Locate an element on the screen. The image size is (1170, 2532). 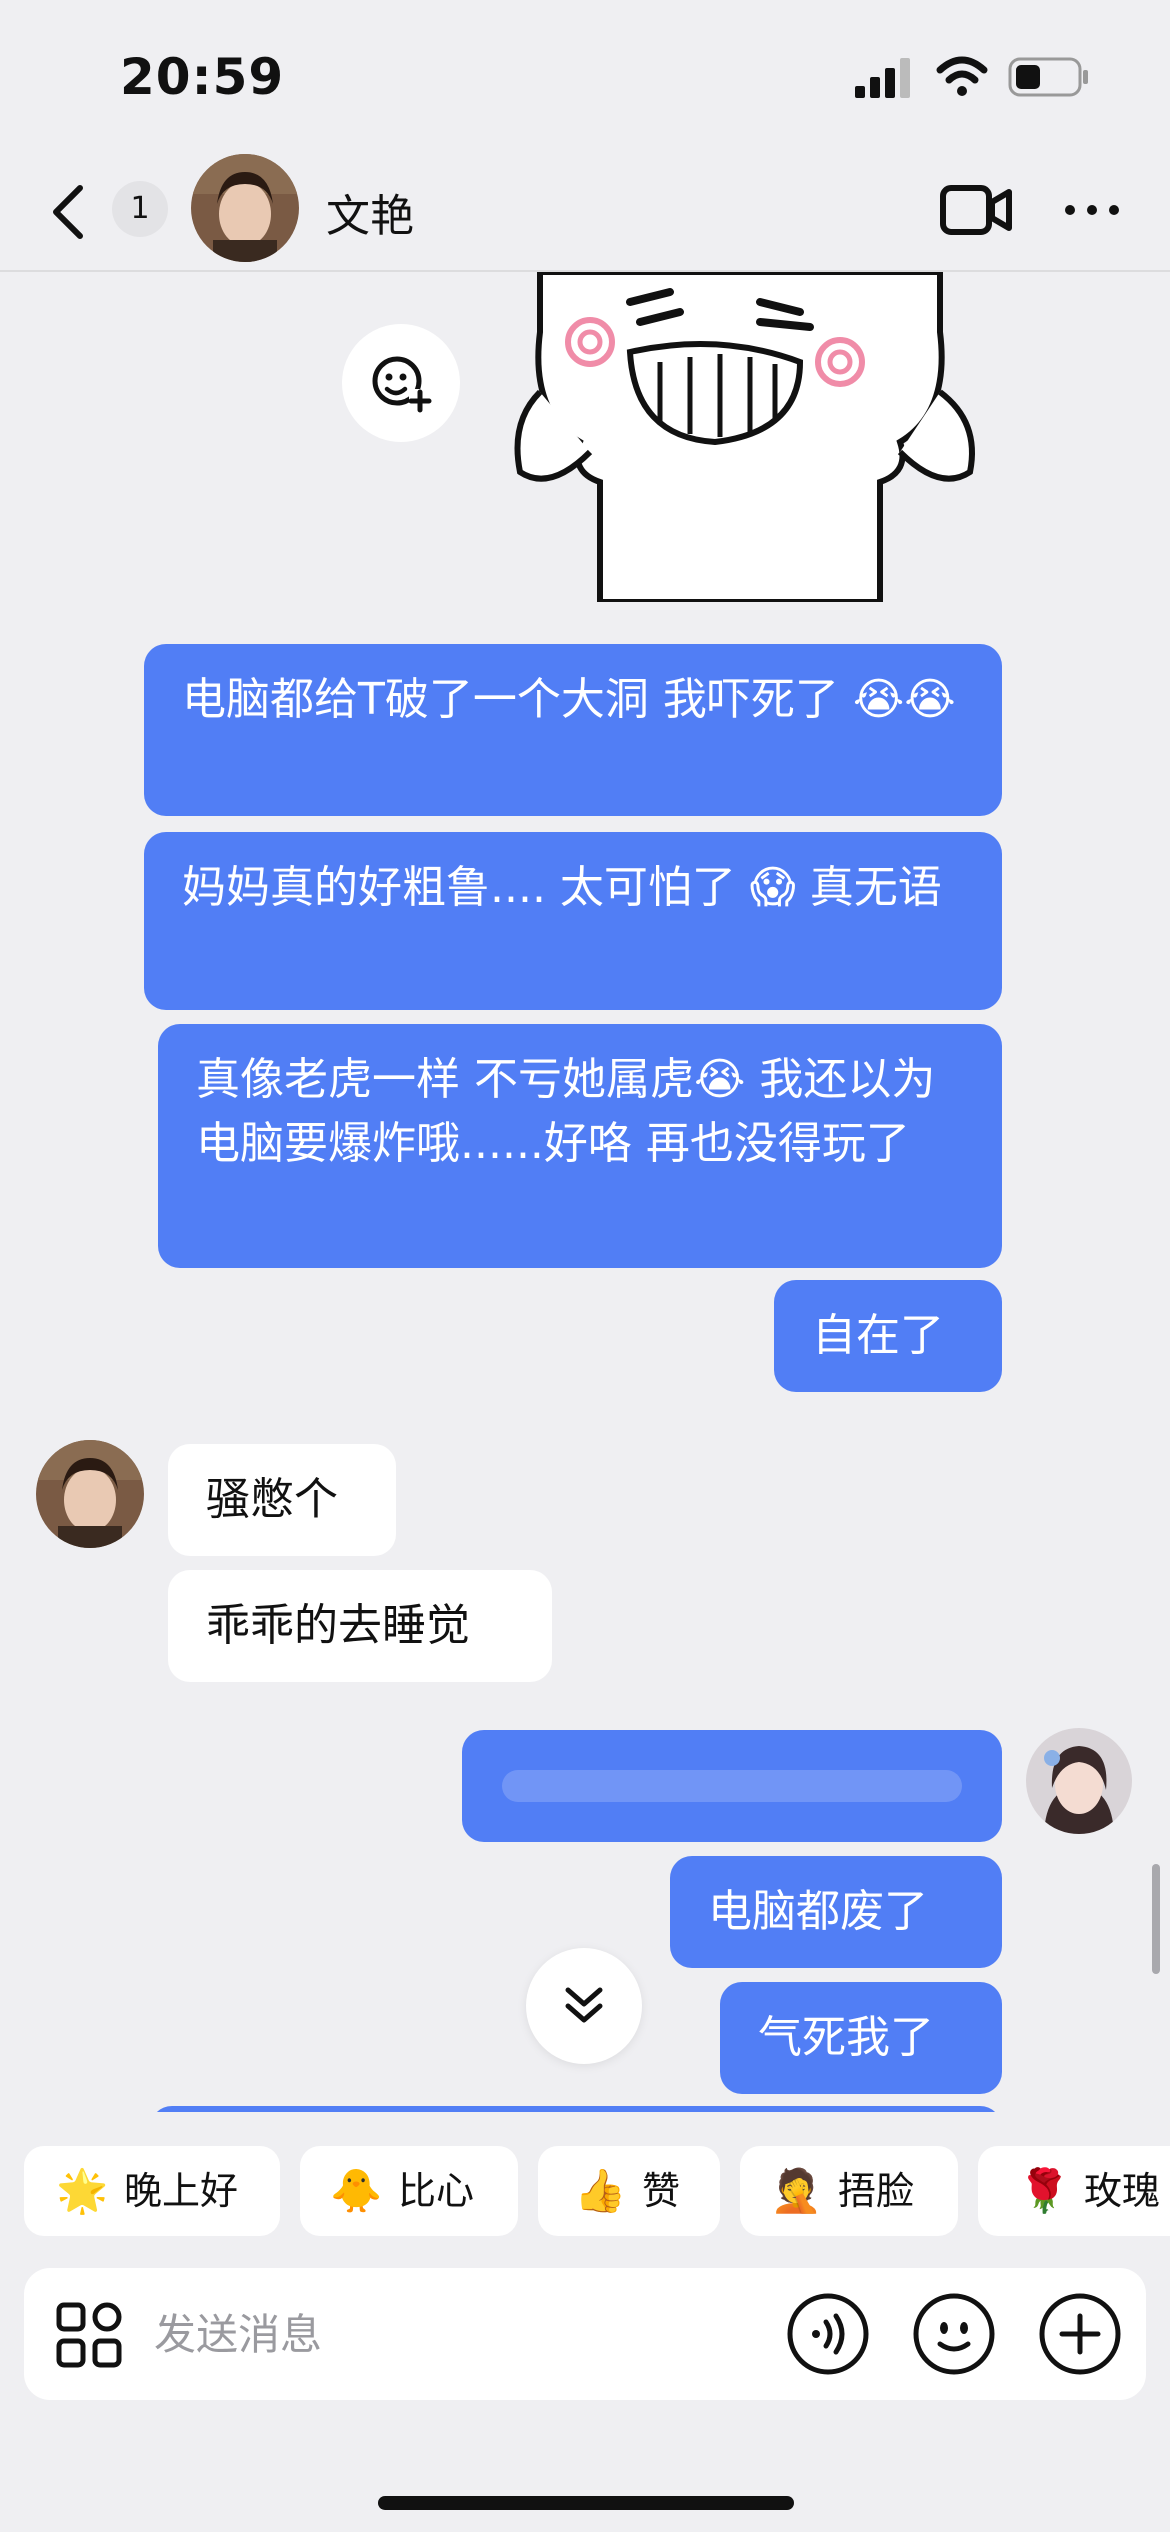
outgoing-message: 电脑都给T破了一个大洞 我吓死了 😭😭 is located at coordinates (573, 730).